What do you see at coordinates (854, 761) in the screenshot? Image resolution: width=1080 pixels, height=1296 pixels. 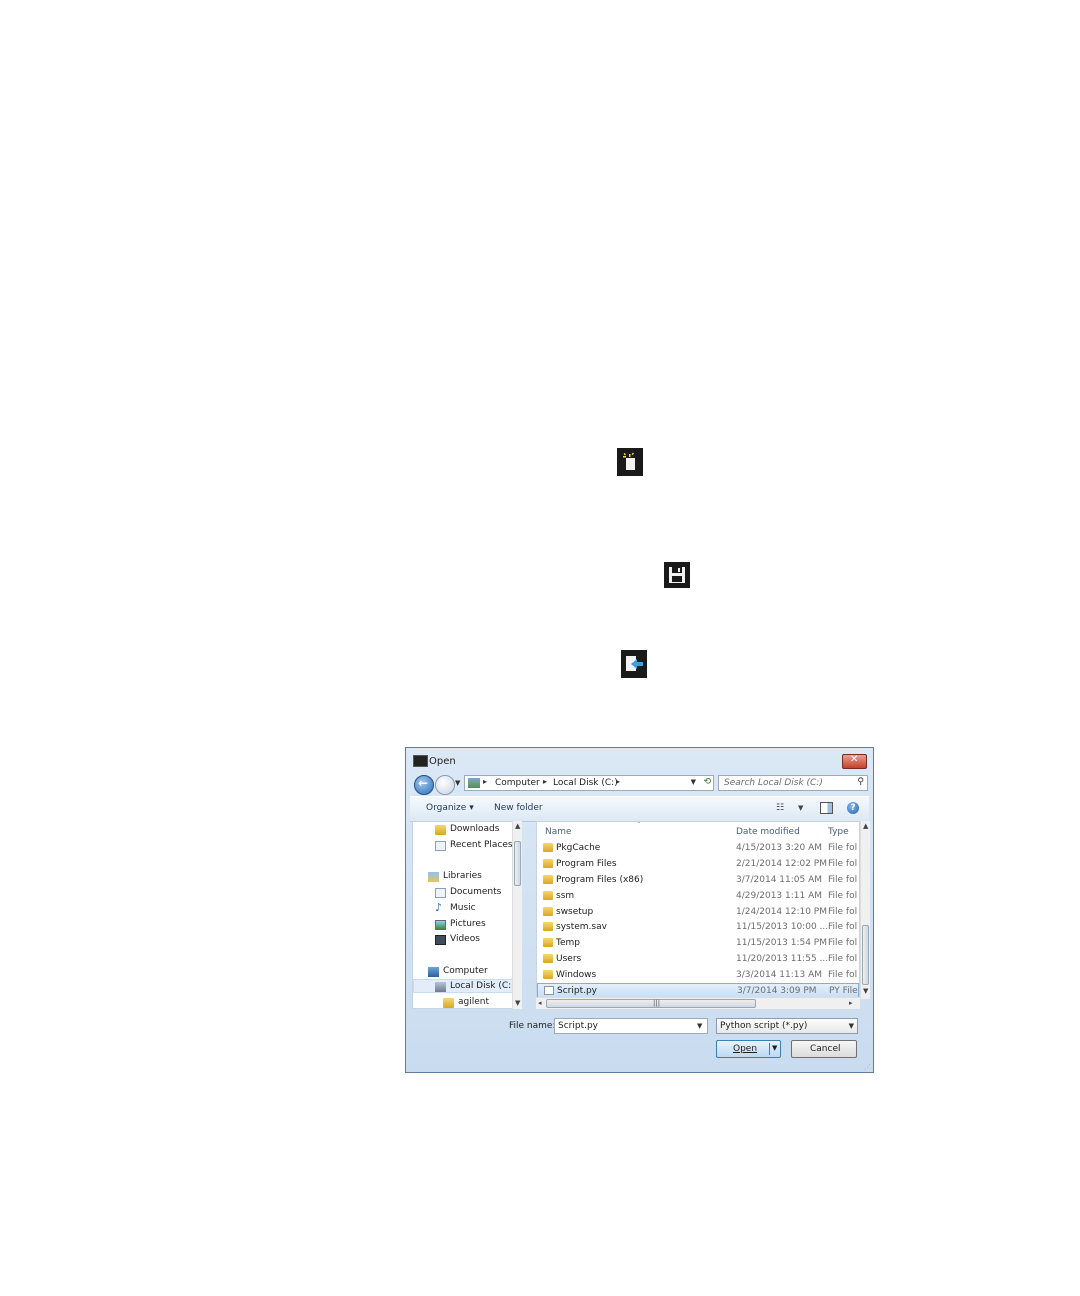 I see `close-button` at bounding box center [854, 761].